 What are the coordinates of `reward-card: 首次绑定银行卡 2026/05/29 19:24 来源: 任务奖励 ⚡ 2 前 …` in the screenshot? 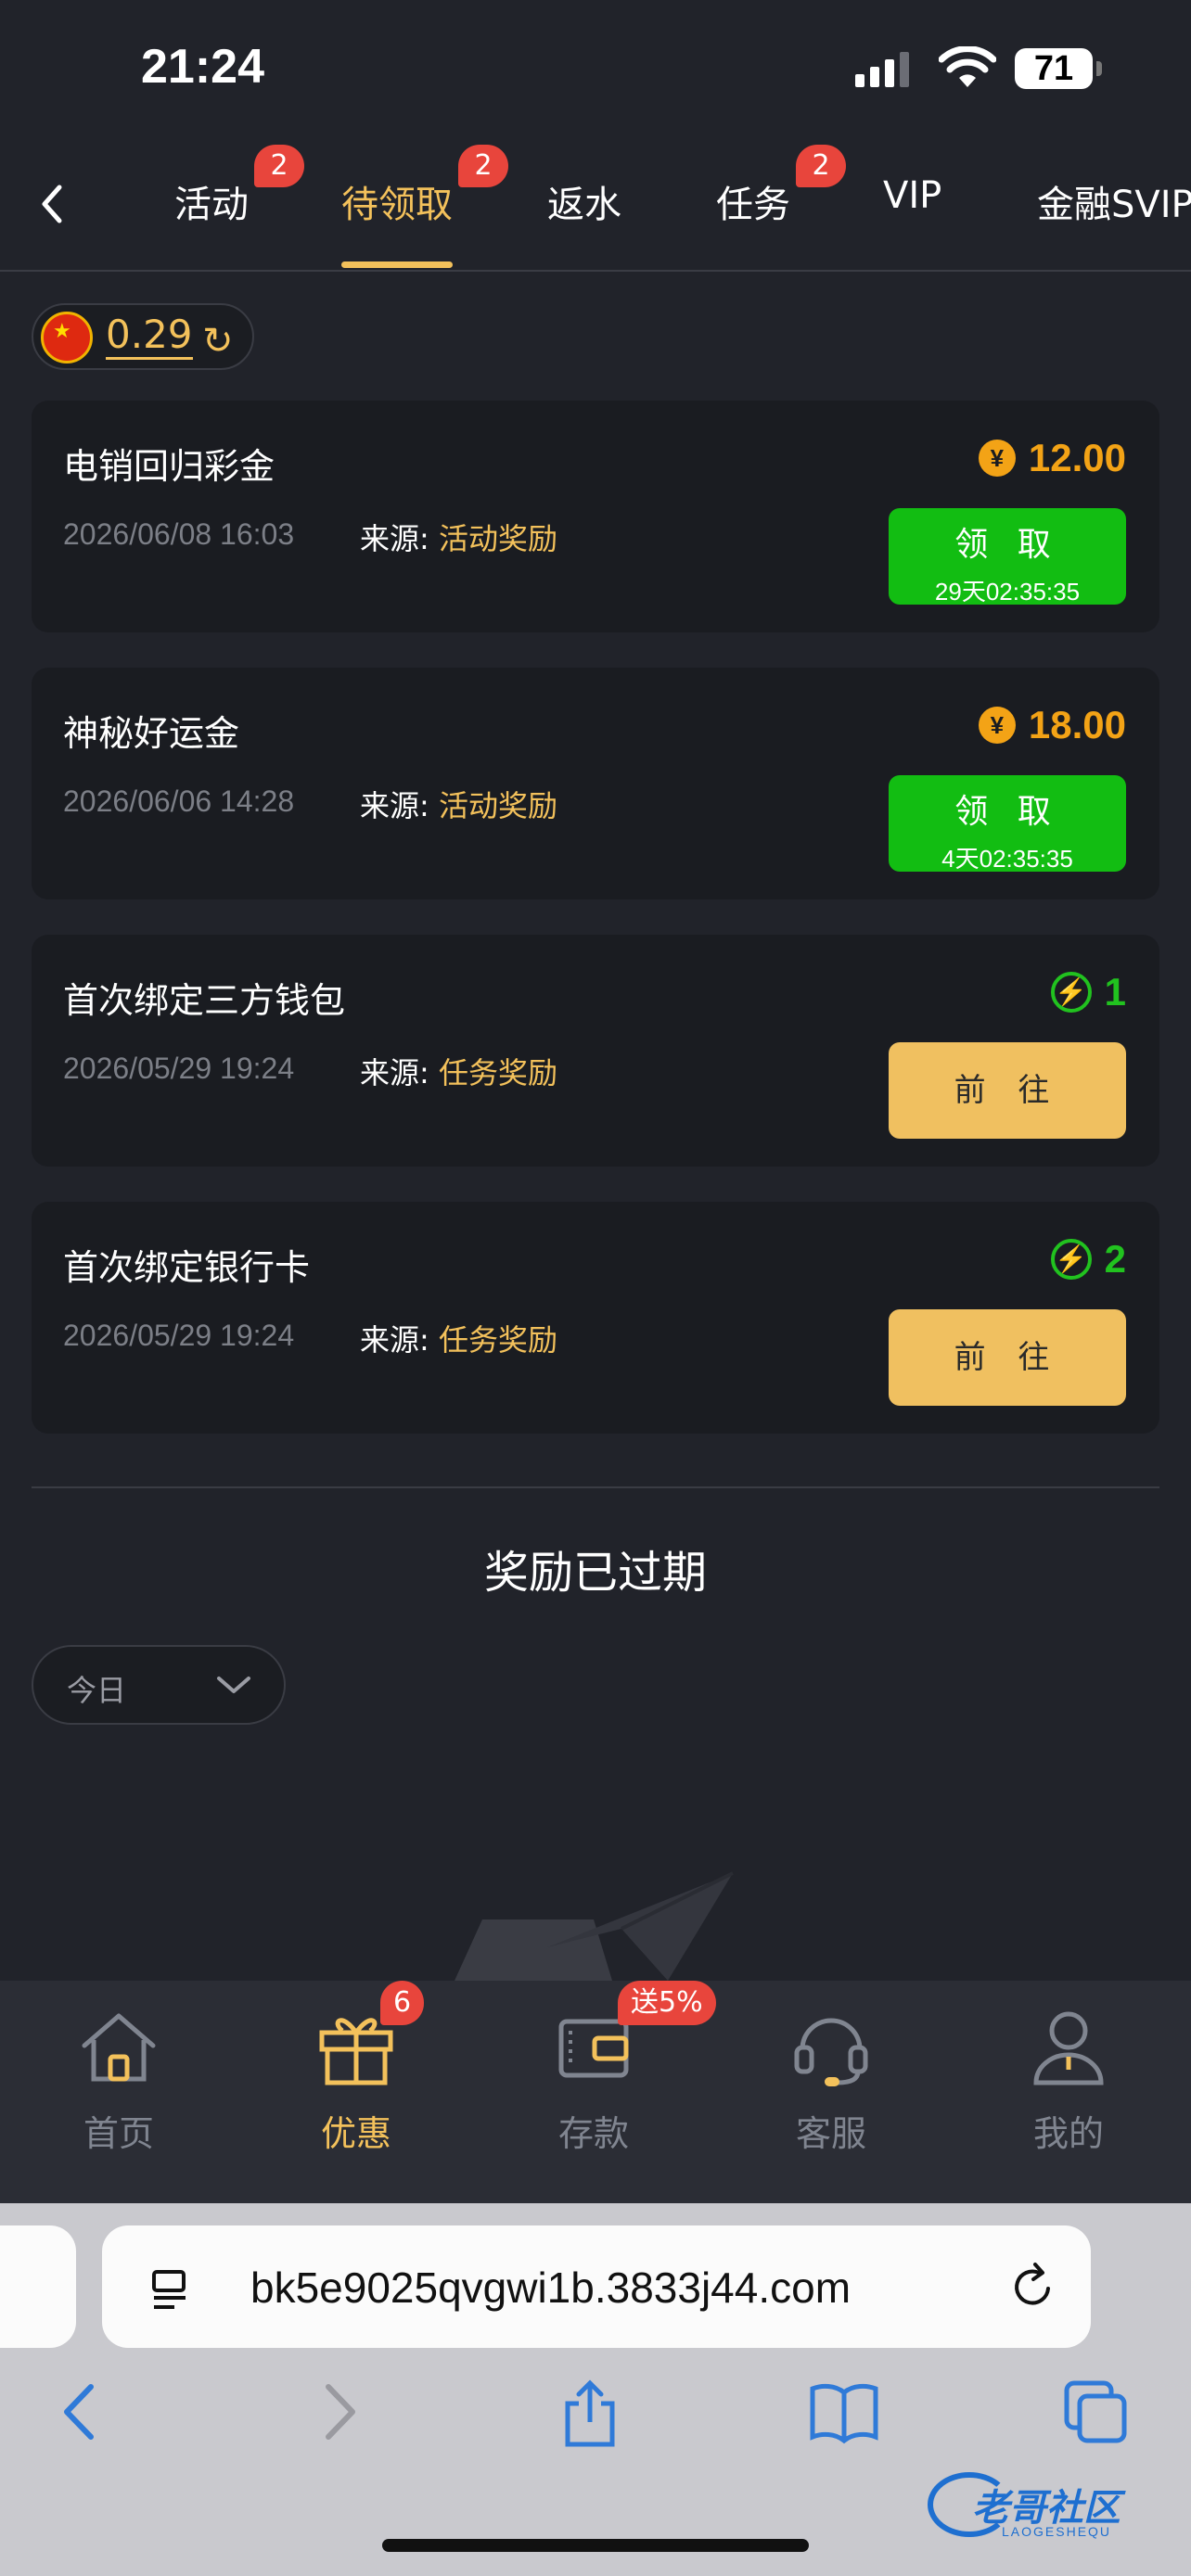 It's located at (595, 1318).